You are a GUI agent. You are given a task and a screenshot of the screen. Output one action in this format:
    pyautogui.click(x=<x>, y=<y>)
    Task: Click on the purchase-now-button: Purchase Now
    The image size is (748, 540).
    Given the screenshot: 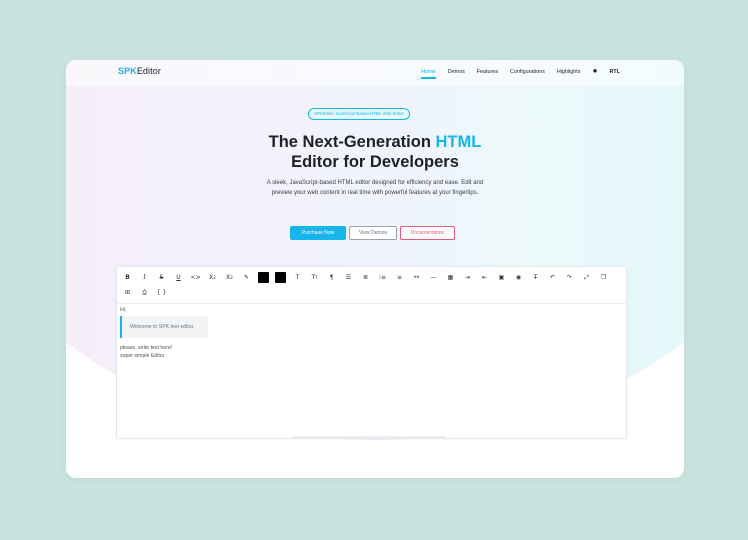 What is the action you would take?
    pyautogui.click(x=318, y=233)
    